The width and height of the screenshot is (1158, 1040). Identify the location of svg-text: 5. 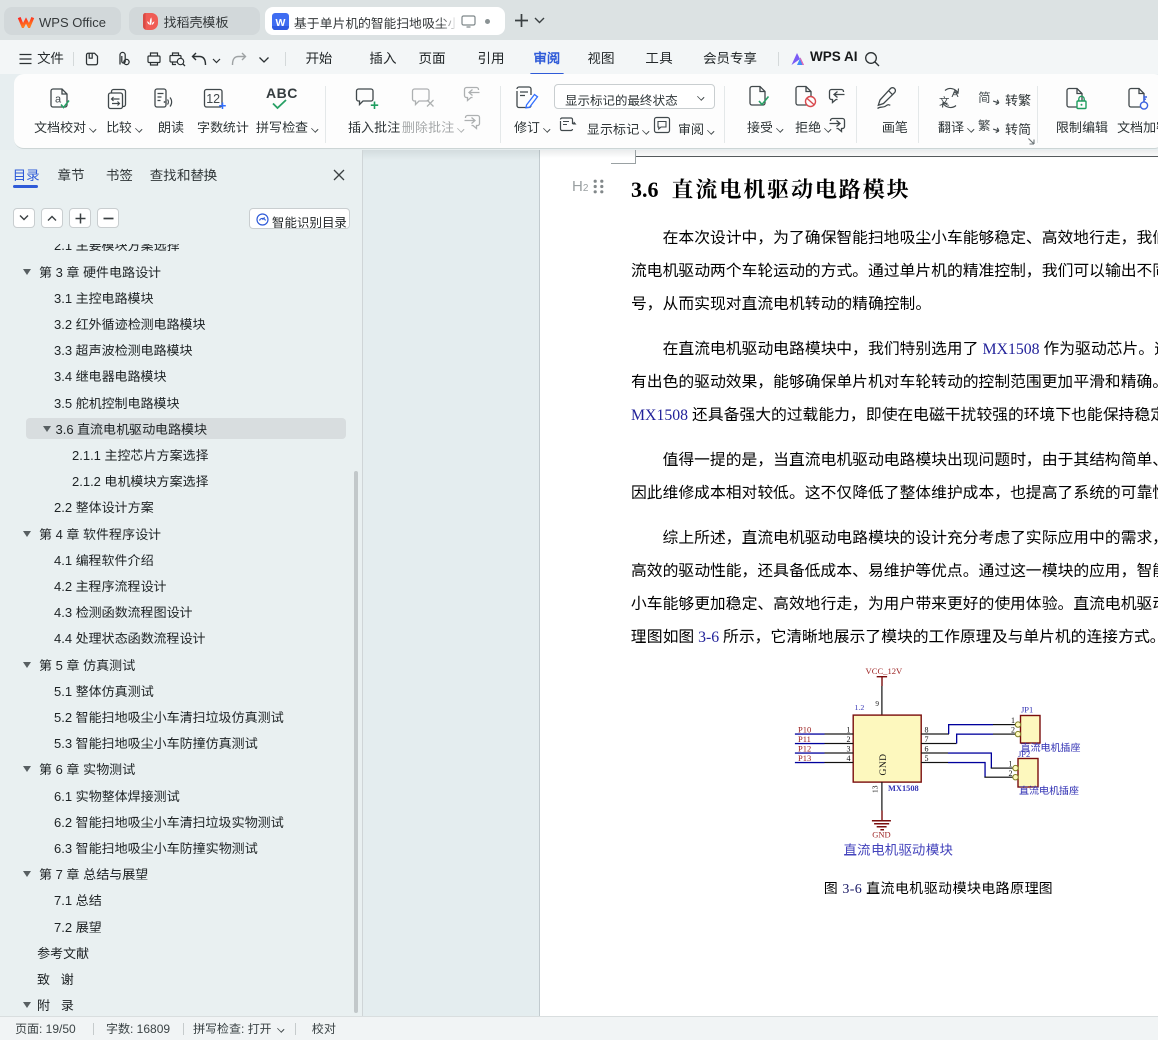
(927, 758).